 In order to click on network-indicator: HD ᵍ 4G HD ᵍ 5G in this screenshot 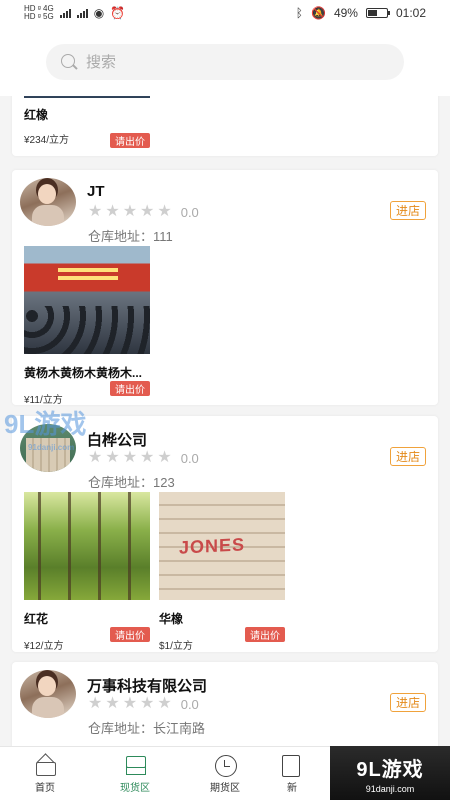, I will do `click(39, 13)`.